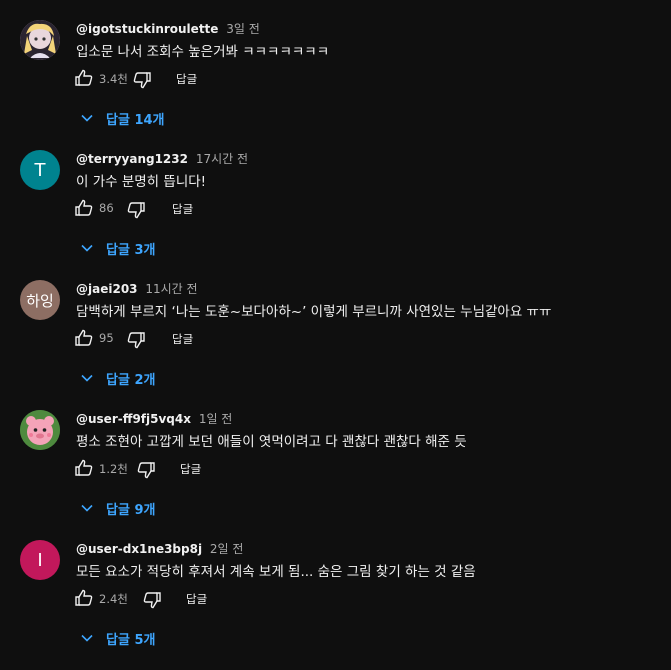  What do you see at coordinates (135, 120) in the screenshot?
I see `replies-count-label: 답글 14개` at bounding box center [135, 120].